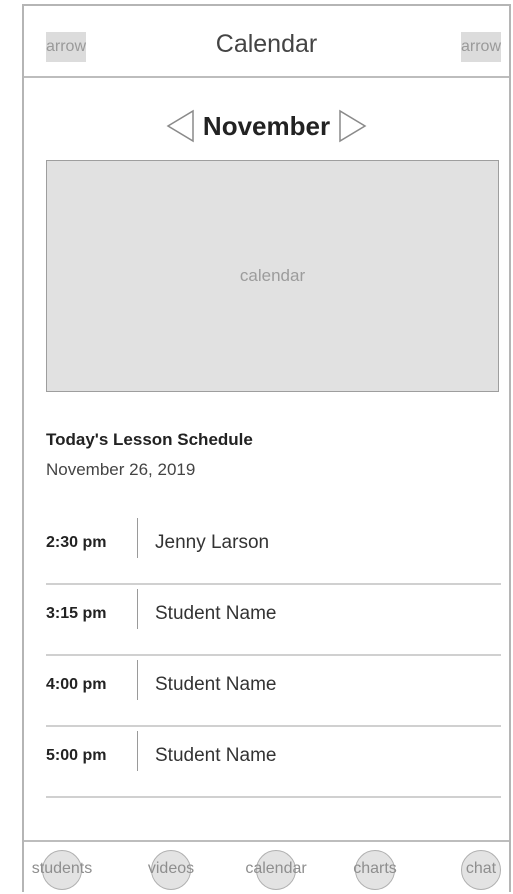 Image resolution: width=513 pixels, height=894 pixels. I want to click on tab-calendar: calendar, so click(276, 870).